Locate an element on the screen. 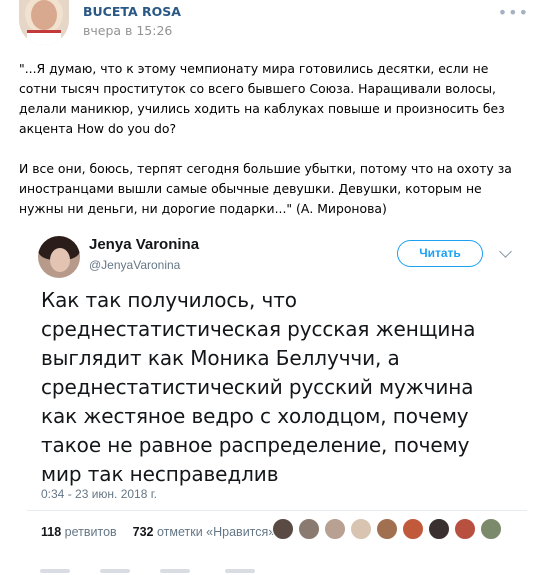 The height and width of the screenshot is (575, 550). tweet-date: 0:34 - 23 июн. 2018 г. is located at coordinates (99, 494).